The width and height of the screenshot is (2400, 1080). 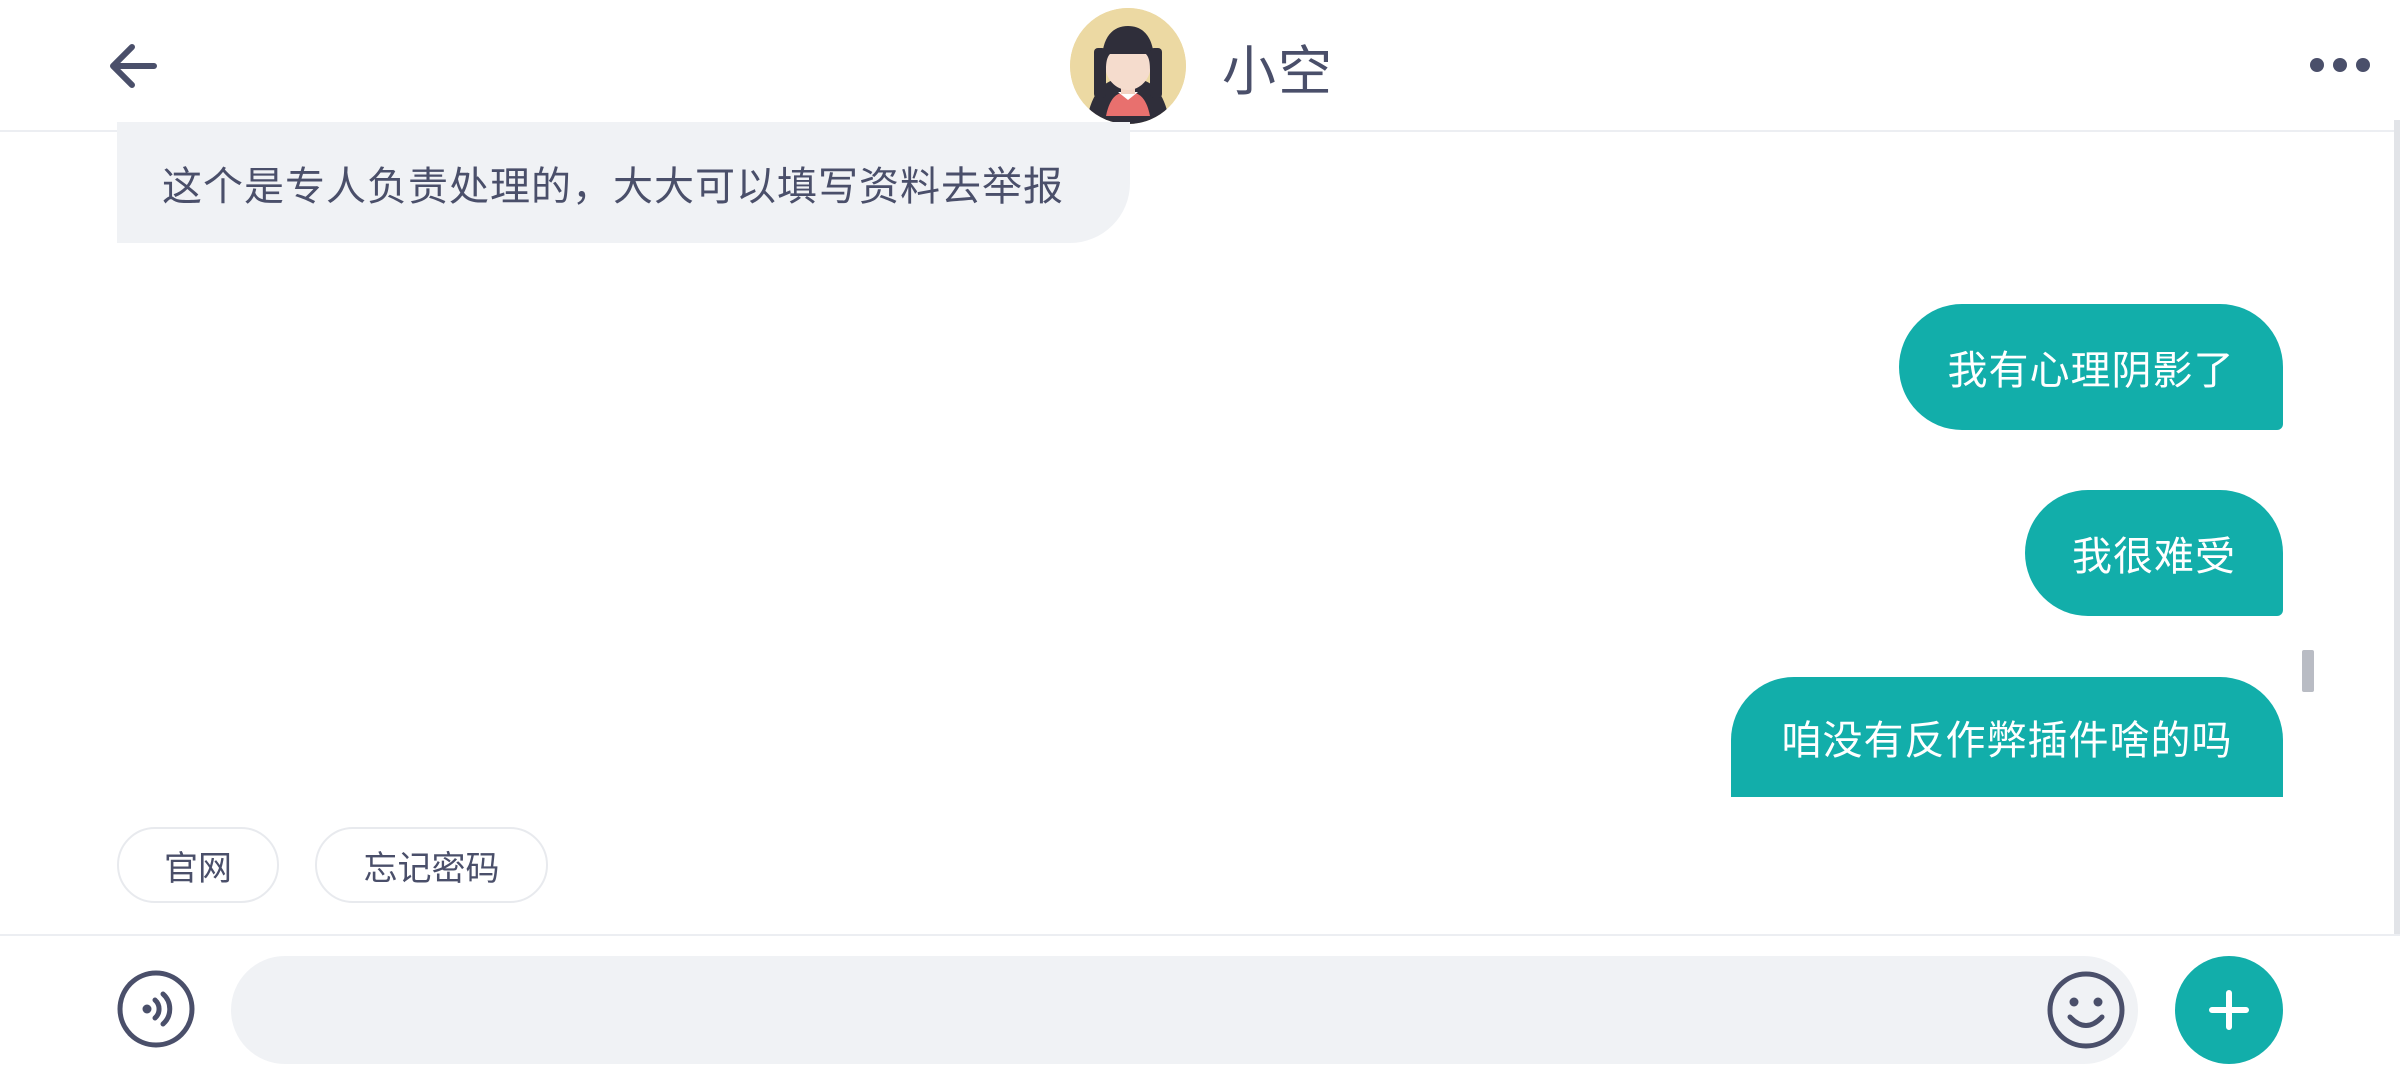 I want to click on smiley-icon, so click(x=2086, y=1010).